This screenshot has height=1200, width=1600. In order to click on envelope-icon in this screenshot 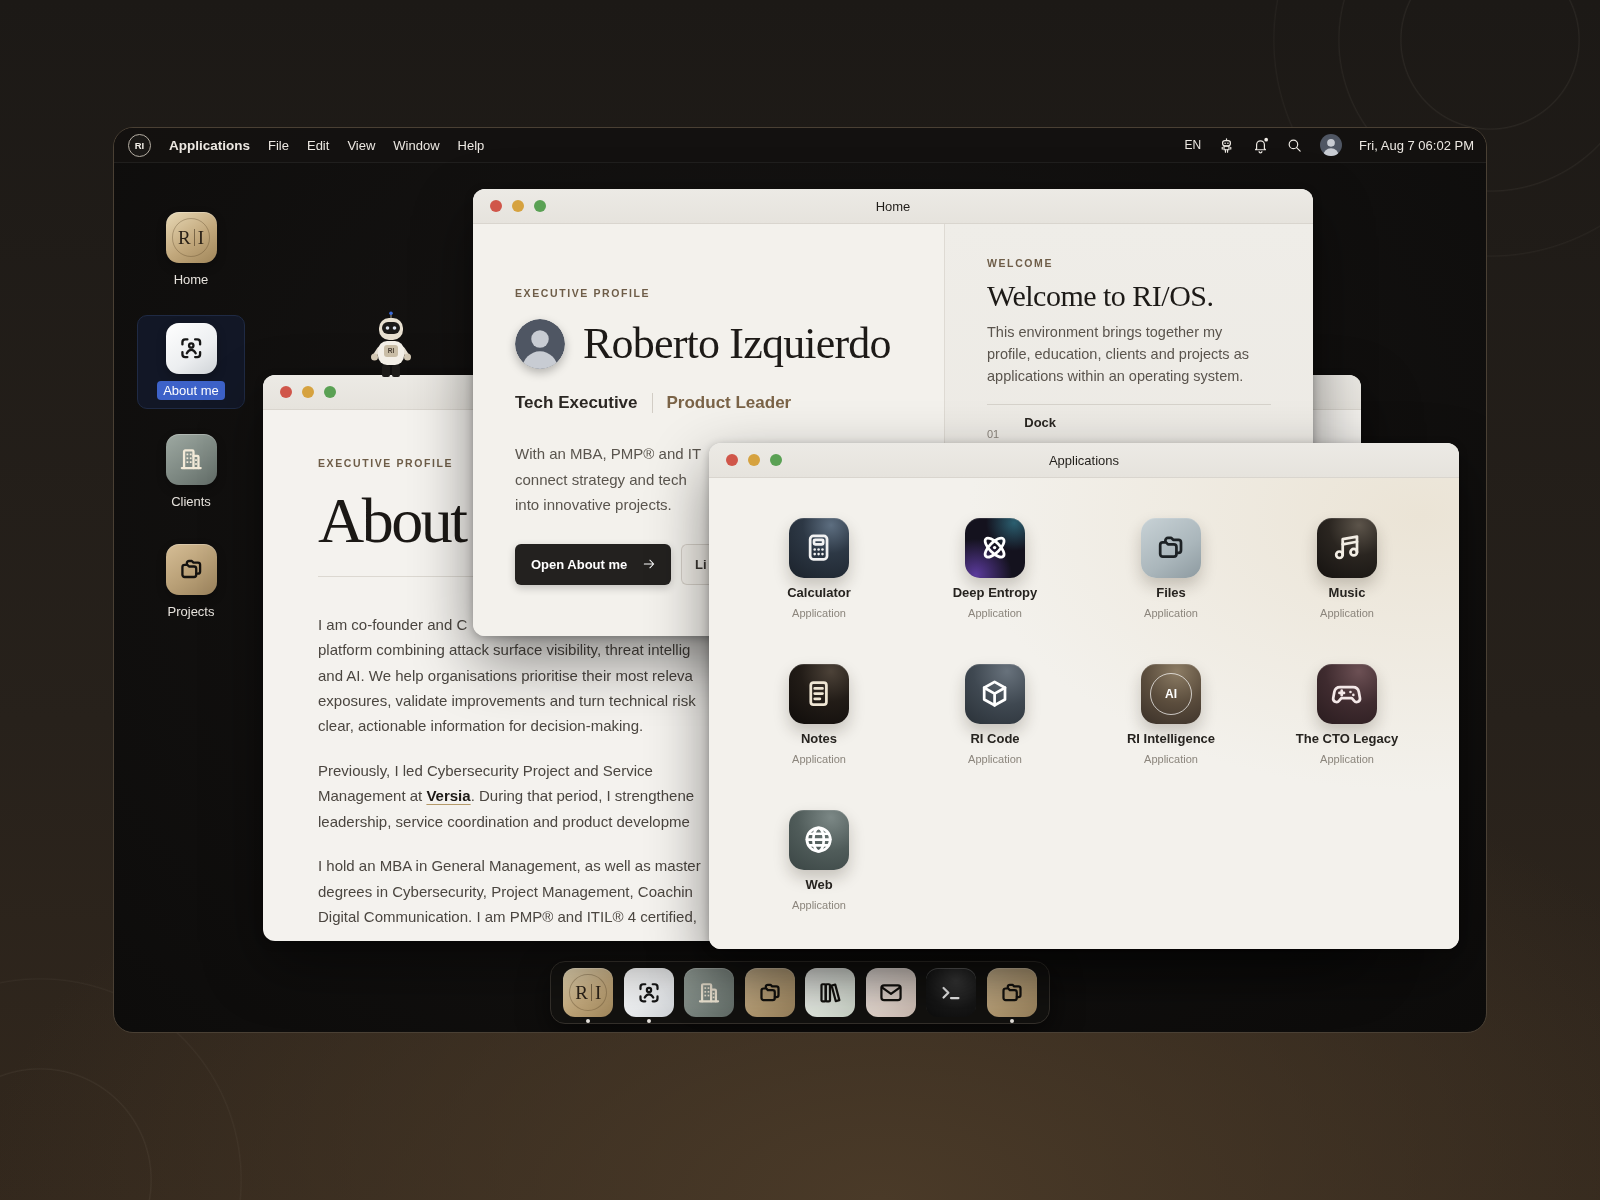, I will do `click(890, 993)`.